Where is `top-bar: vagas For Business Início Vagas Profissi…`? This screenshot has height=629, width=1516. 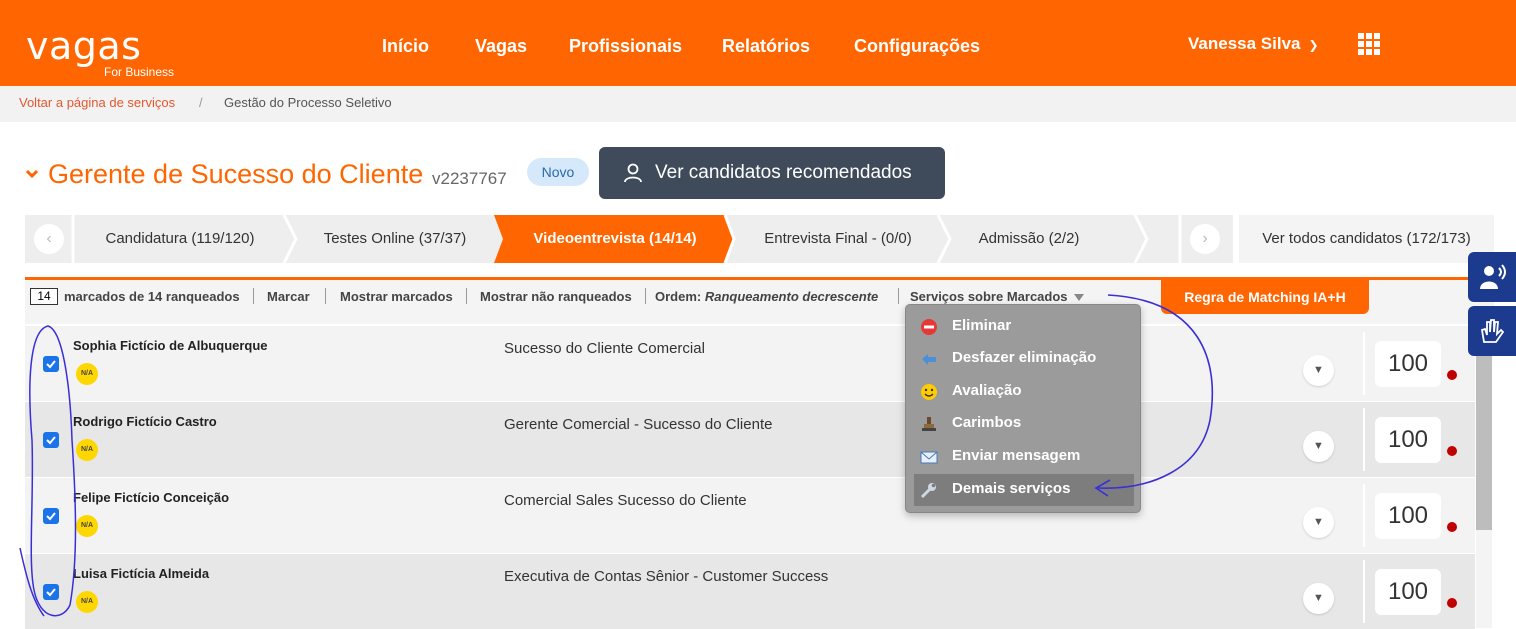 top-bar: vagas For Business Início Vagas Profissi… is located at coordinates (758, 43).